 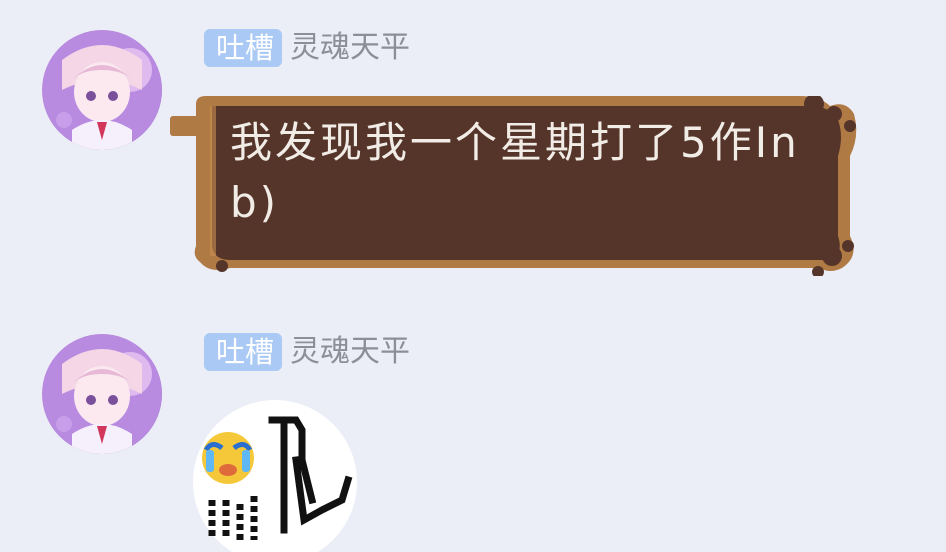 I want to click on avatar, so click(x=102, y=394).